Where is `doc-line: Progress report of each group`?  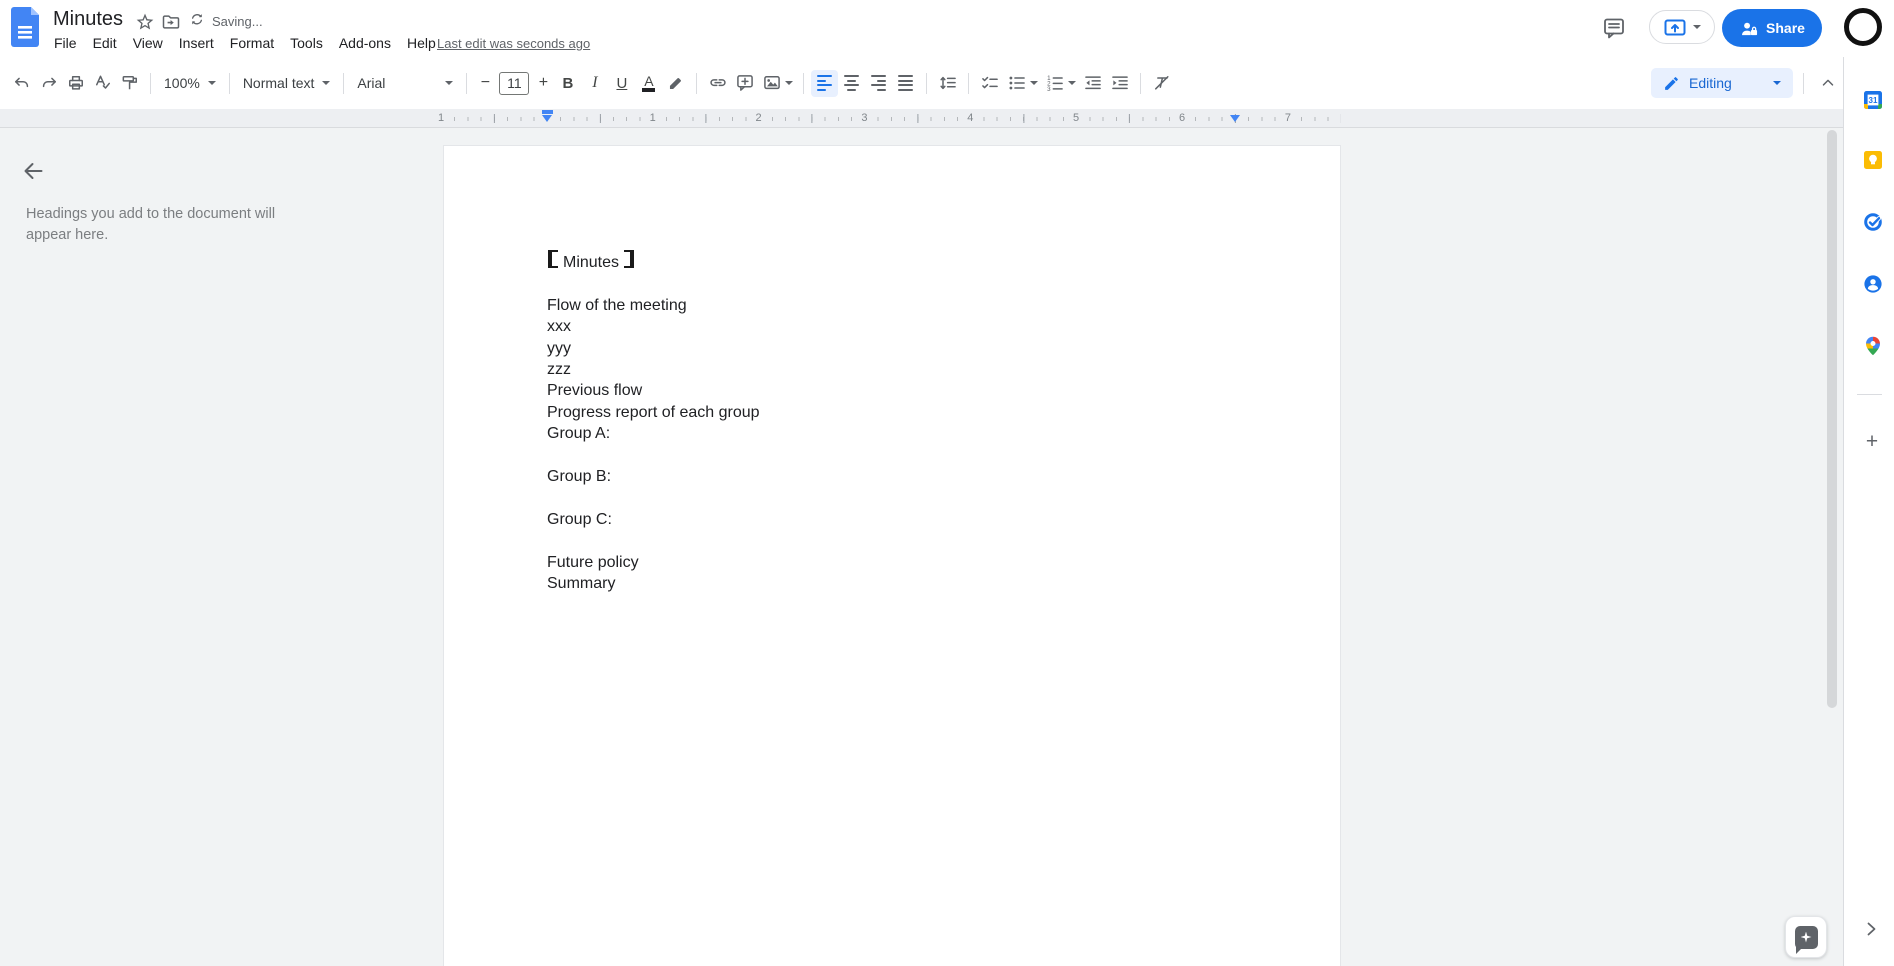 doc-line: Progress report of each group is located at coordinates (892, 412).